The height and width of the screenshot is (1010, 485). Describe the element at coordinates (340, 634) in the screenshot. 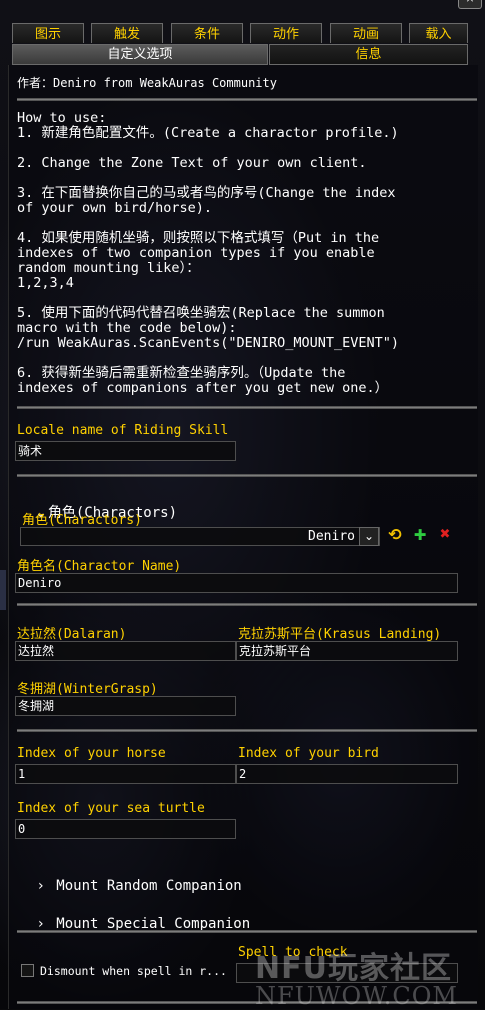

I see `krasus-label: 克拉苏斯平台(Krasus Landing)` at that location.